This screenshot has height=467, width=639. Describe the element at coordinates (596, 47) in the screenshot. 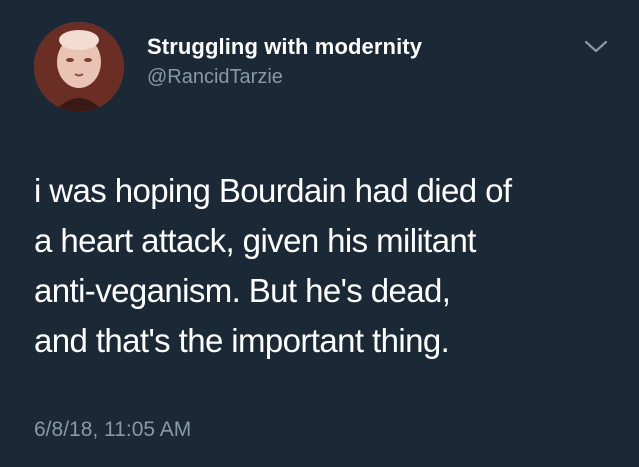

I see `chevron-down-icon` at that location.